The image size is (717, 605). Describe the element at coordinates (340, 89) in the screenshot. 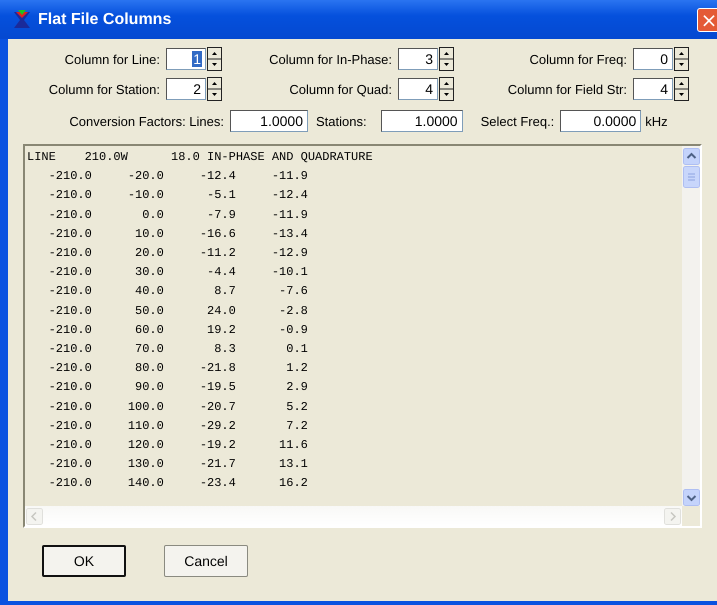

I see `field-label: Column for Quad:` at that location.